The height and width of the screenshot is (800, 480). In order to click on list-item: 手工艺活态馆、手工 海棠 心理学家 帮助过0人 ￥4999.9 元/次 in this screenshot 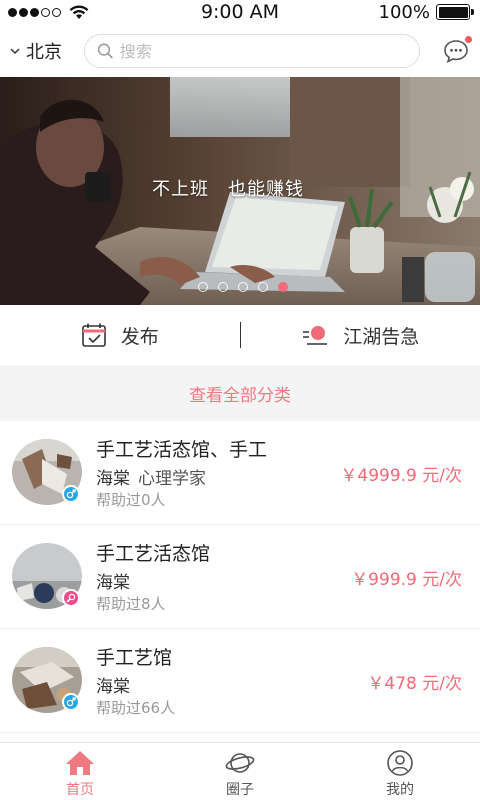, I will do `click(240, 473)`.